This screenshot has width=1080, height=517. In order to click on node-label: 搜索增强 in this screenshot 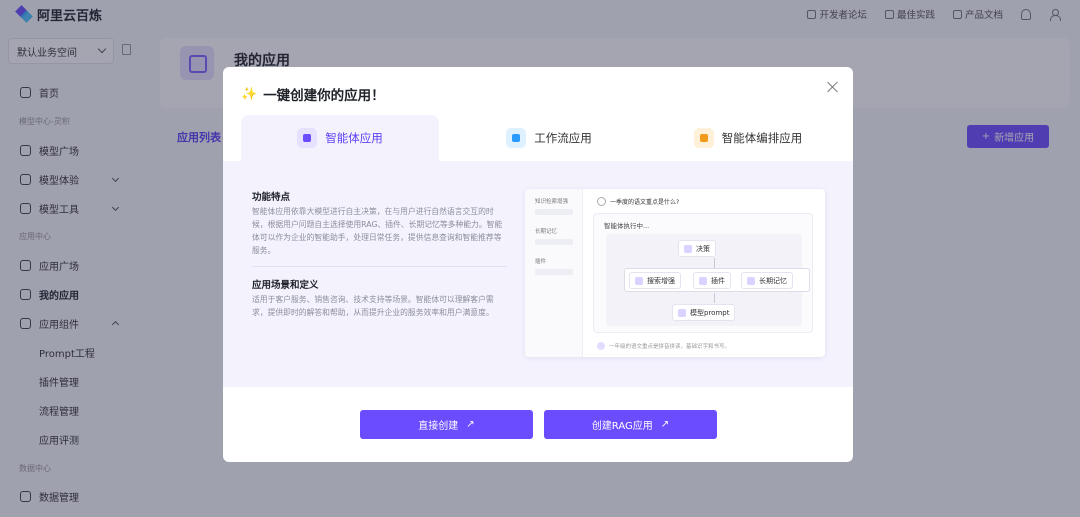, I will do `click(661, 280)`.